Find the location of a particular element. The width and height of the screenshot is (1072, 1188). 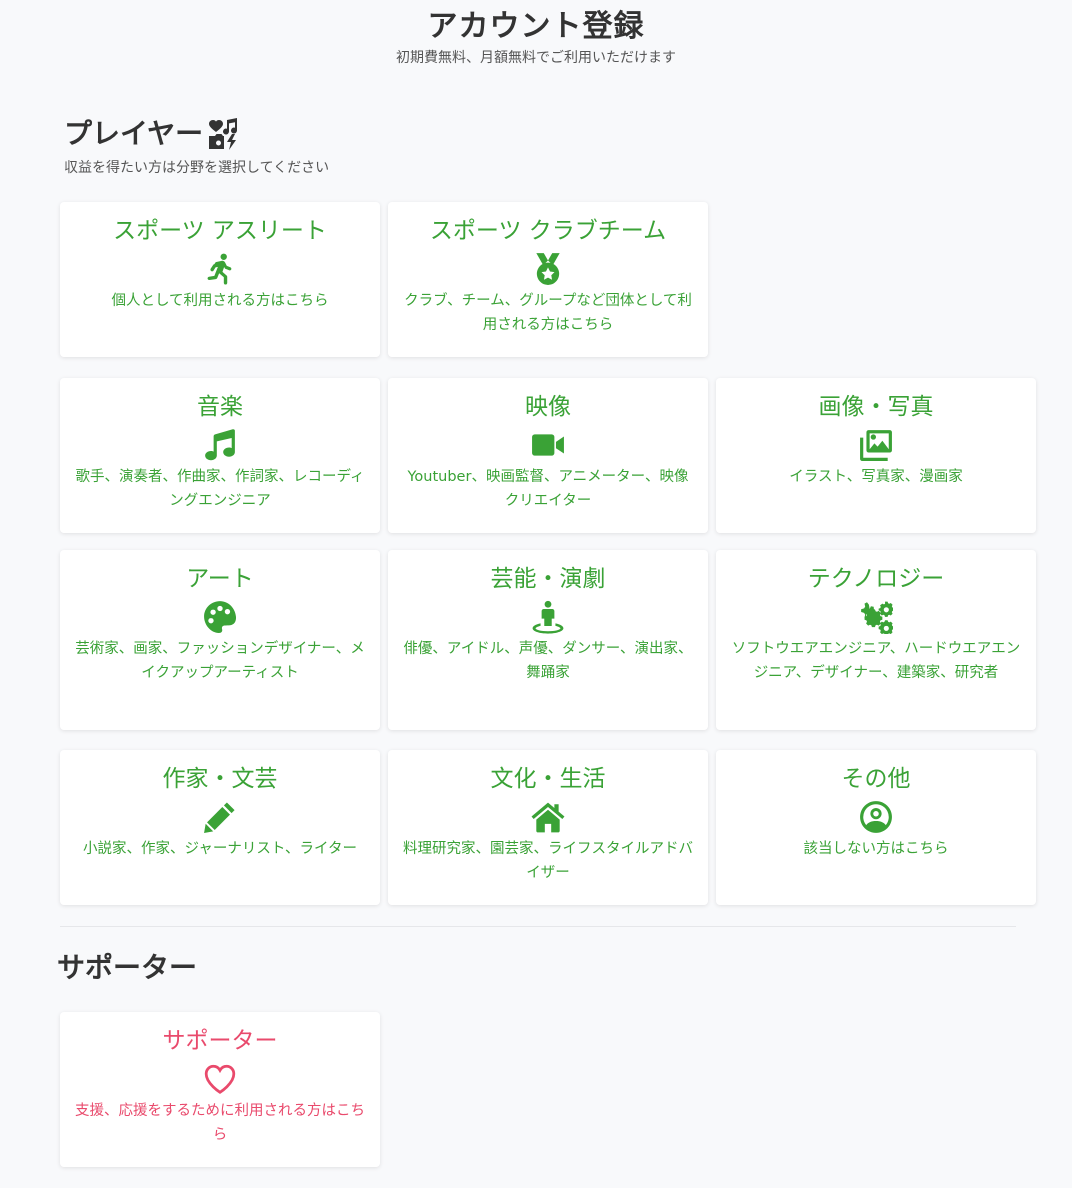

card-title: テクノロジー is located at coordinates (876, 579).